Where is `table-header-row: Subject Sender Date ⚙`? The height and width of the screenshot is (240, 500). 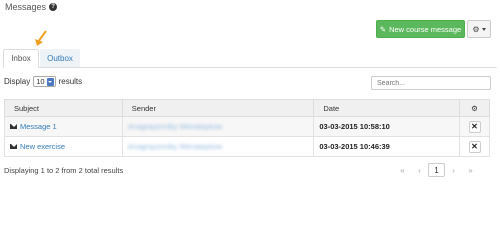
table-header-row: Subject Sender Date ⚙ is located at coordinates (247, 108).